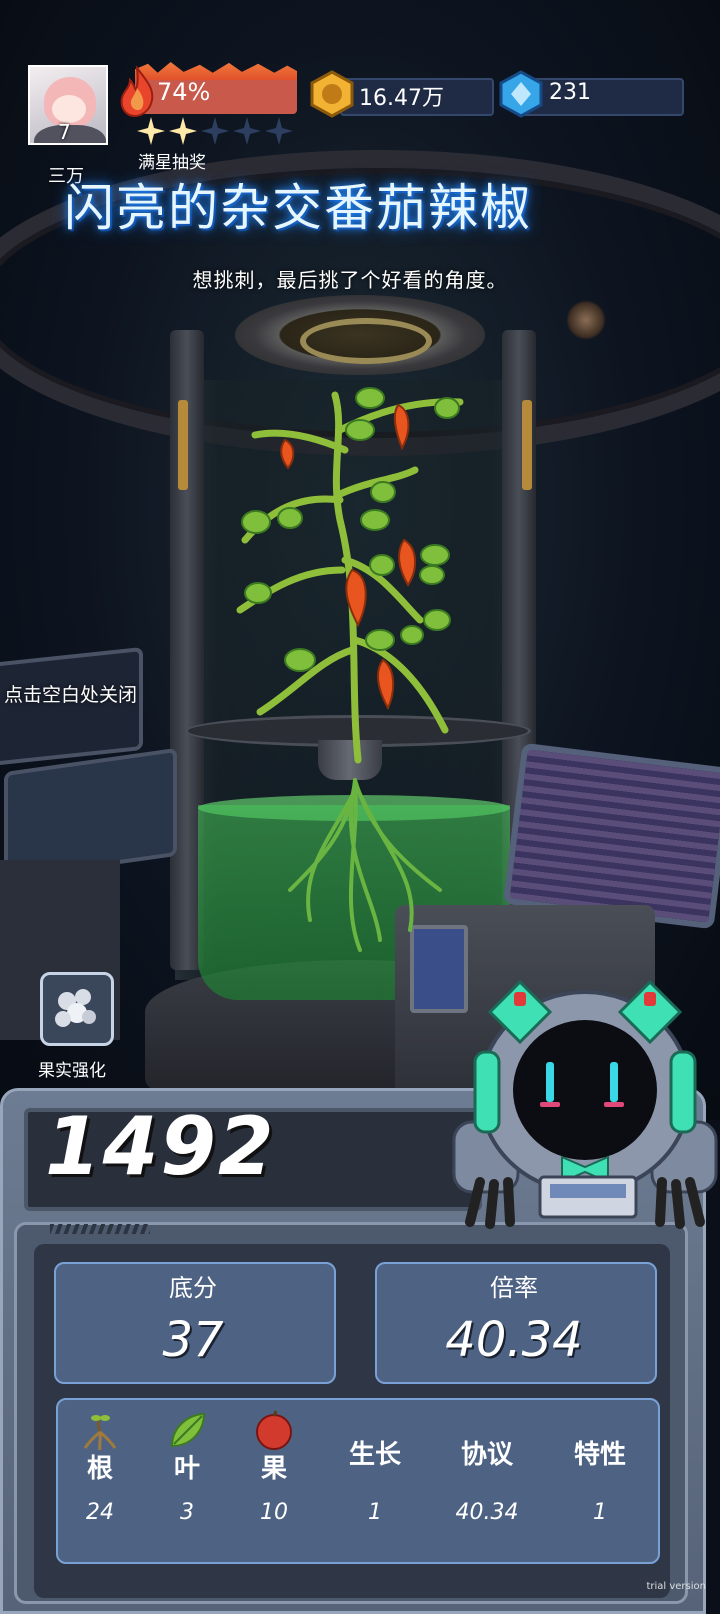 This screenshot has width=720, height=1614. Describe the element at coordinates (514, 1288) in the screenshot. I see `multiplier-label: 倍率` at that location.